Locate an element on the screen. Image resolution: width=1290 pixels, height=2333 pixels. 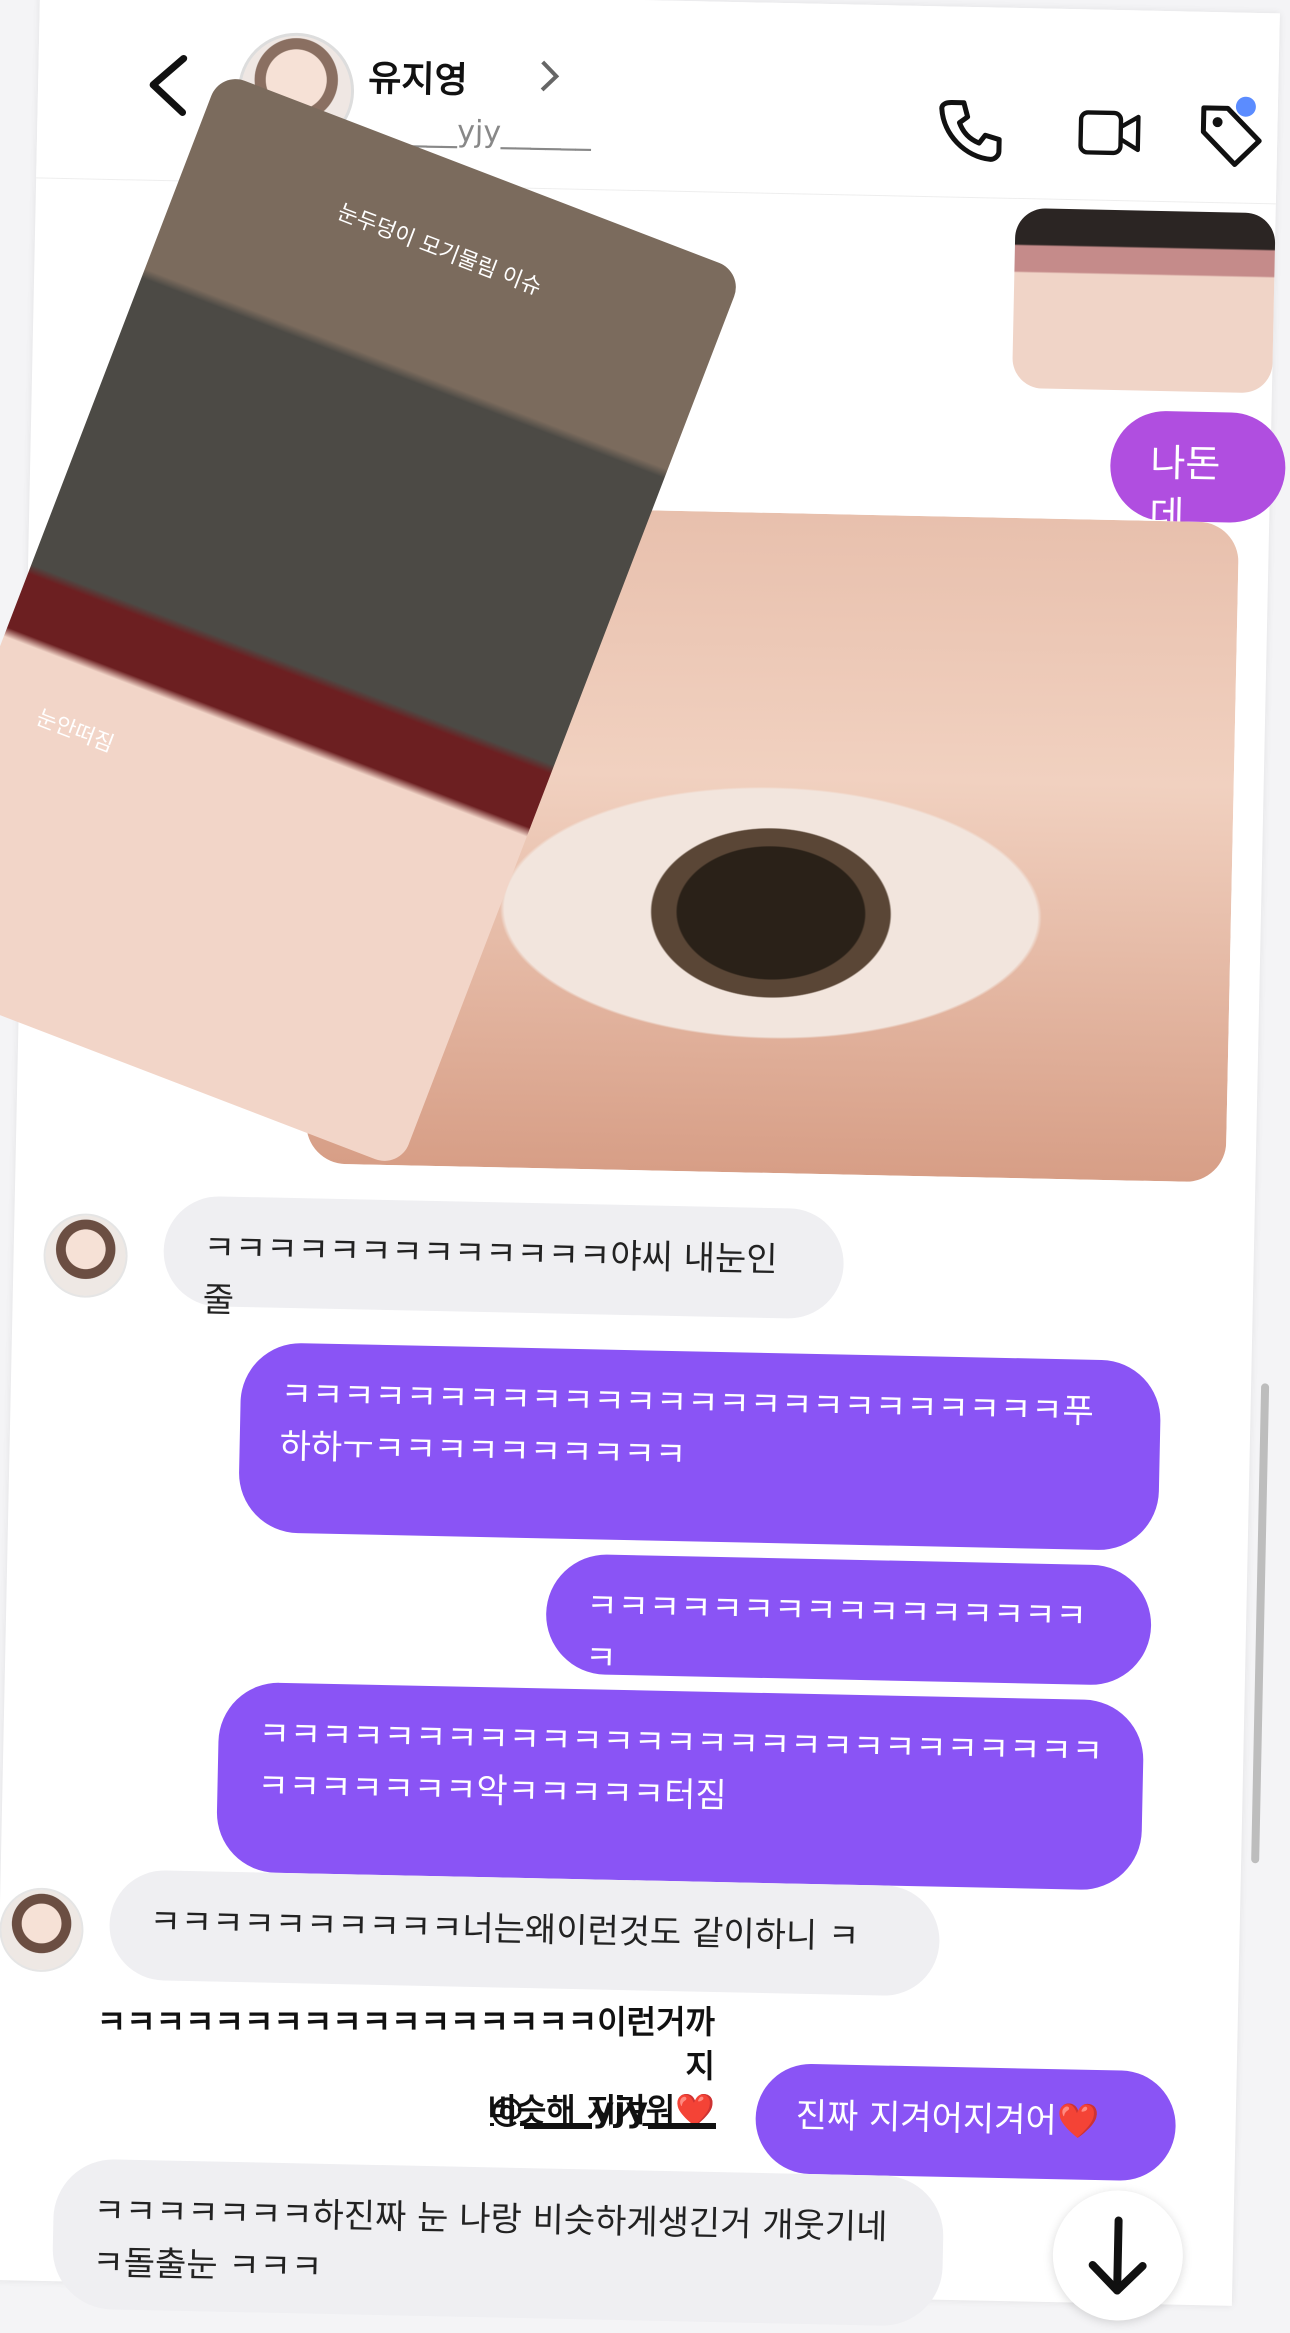
contact-name: 유지영 is located at coordinates (418, 76).